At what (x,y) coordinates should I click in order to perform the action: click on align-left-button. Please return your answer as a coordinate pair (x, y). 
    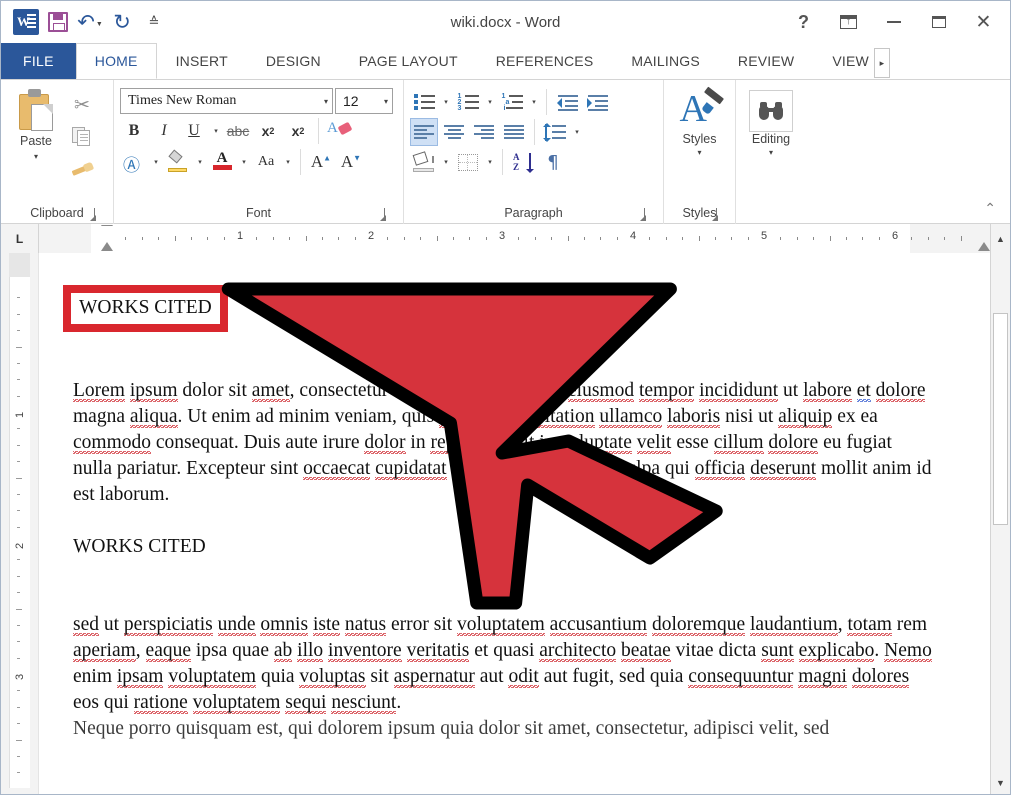
    Looking at the image, I should click on (424, 132).